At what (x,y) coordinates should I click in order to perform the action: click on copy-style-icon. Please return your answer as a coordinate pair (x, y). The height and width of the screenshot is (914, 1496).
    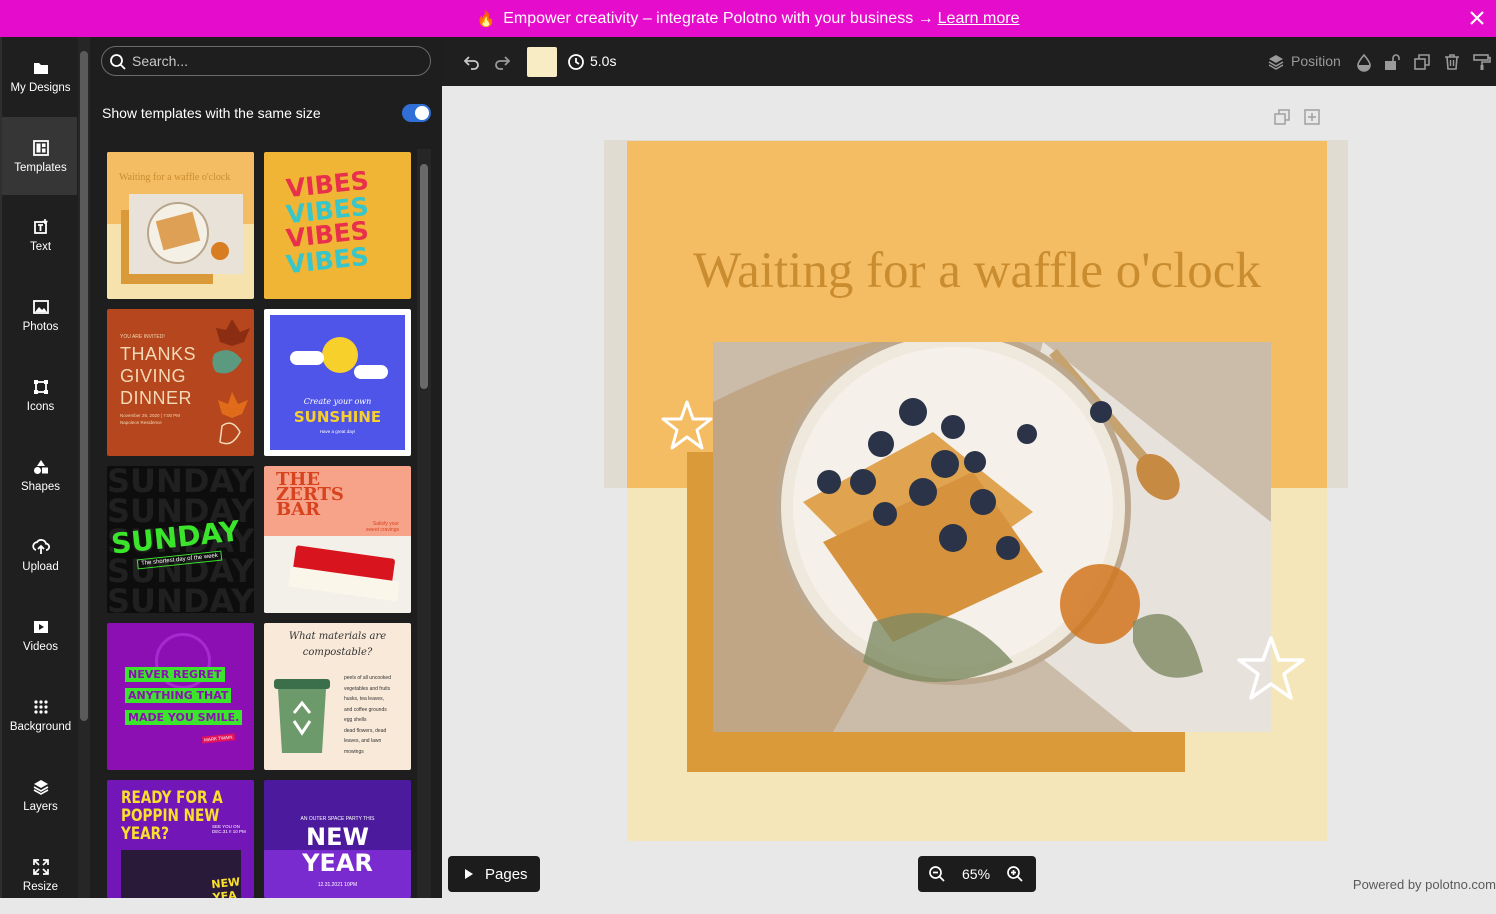
    Looking at the image, I should click on (1482, 62).